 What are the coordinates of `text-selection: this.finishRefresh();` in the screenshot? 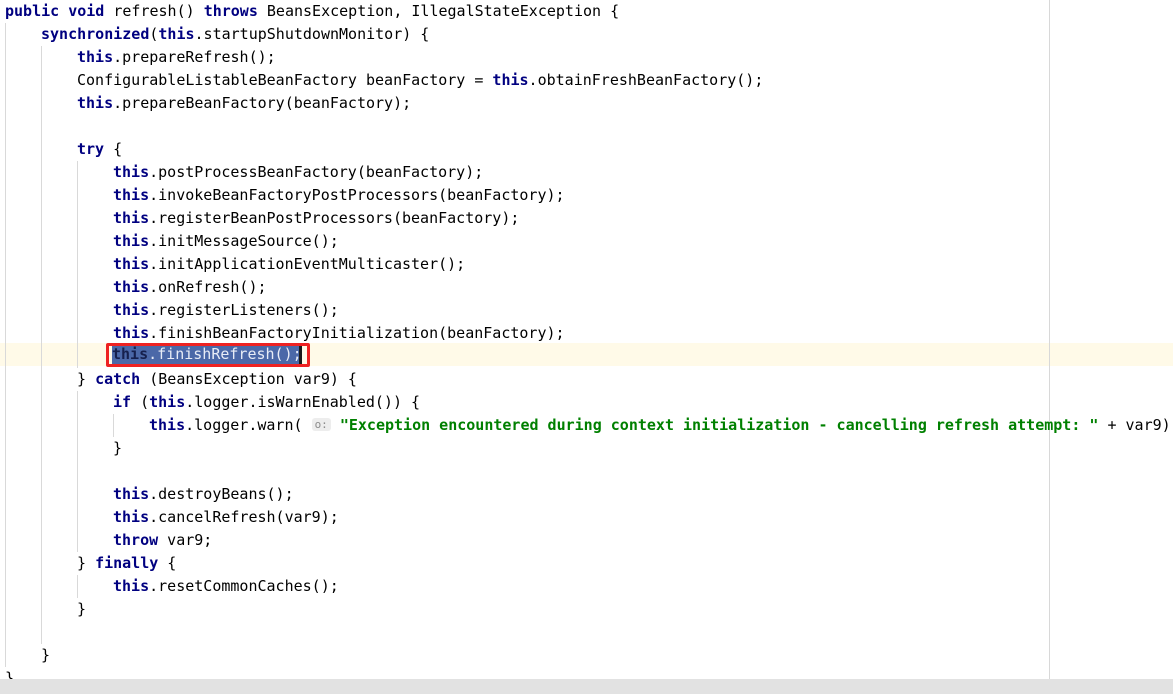 It's located at (207, 354).